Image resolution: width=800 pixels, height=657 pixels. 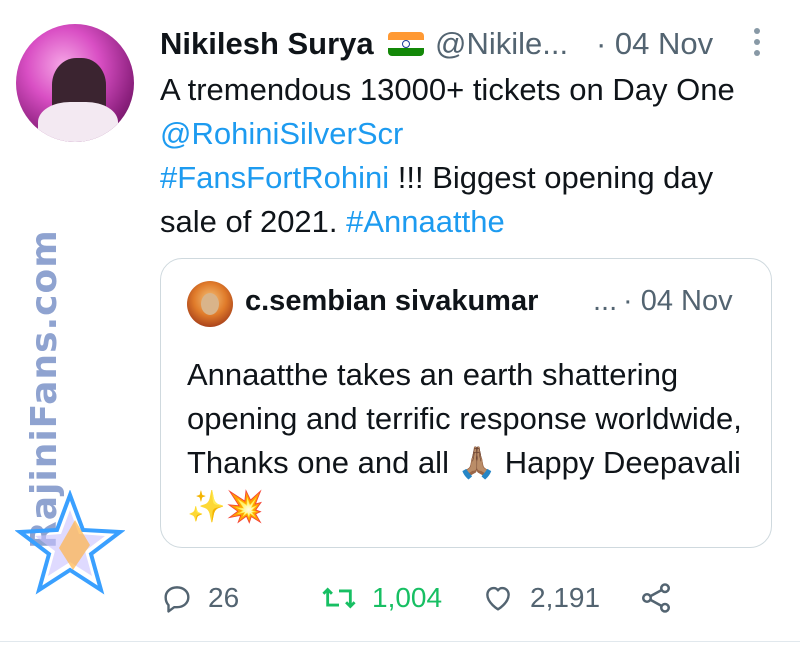 What do you see at coordinates (274, 177) in the screenshot?
I see `hashtag-link-fansfortrohini: #FansFortRohini` at bounding box center [274, 177].